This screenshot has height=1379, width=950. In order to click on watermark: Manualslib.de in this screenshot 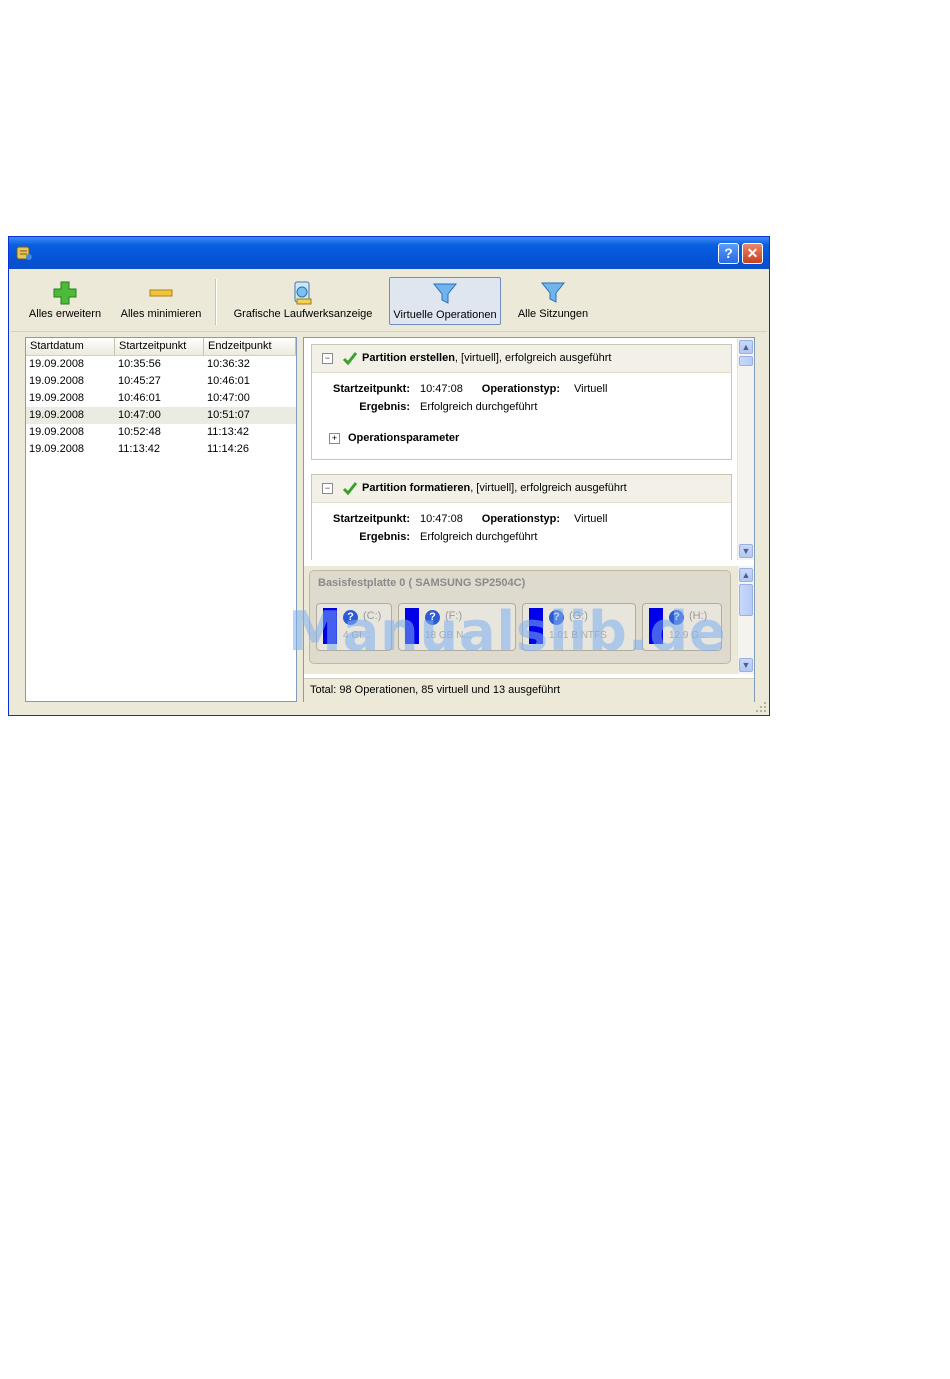, I will do `click(507, 631)`.